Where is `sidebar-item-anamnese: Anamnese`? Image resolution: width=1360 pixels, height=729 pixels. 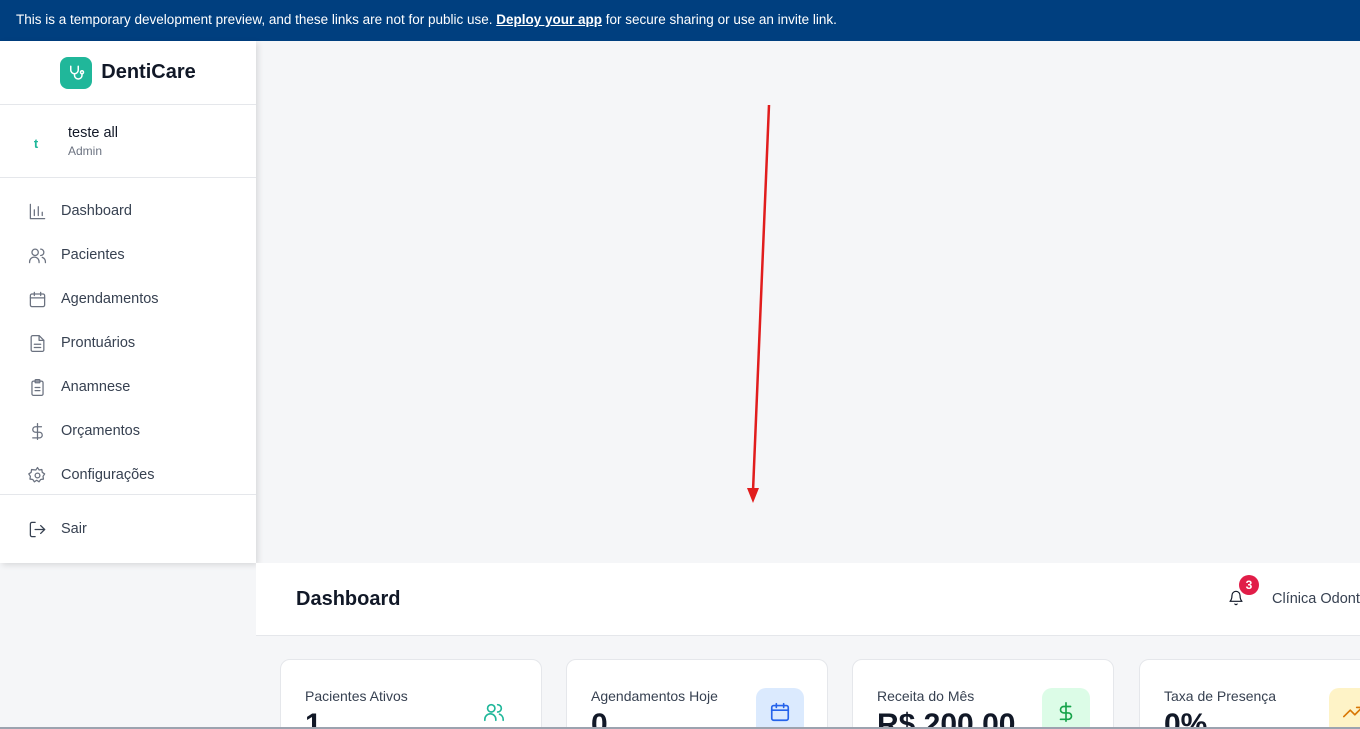 sidebar-item-anamnese: Anamnese is located at coordinates (128, 387).